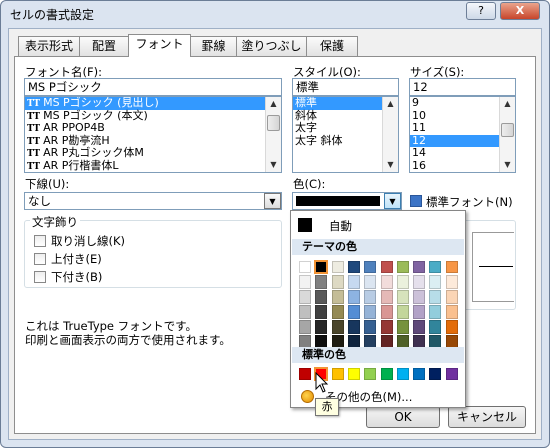 The width and height of the screenshot is (550, 448). Describe the element at coordinates (40, 241) in the screenshot. I see `strikethrough-checkbox` at that location.